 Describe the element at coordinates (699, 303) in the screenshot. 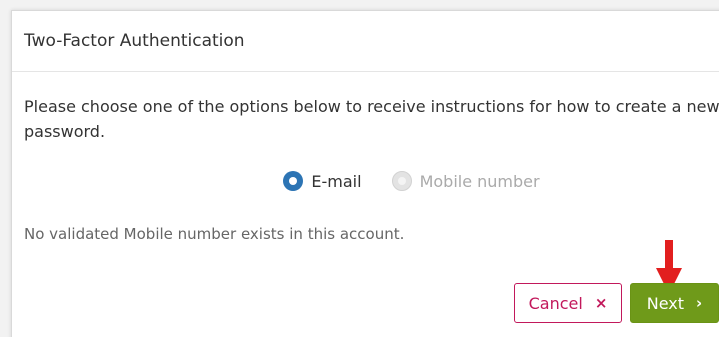

I see `chevron-right-icon: ›` at that location.